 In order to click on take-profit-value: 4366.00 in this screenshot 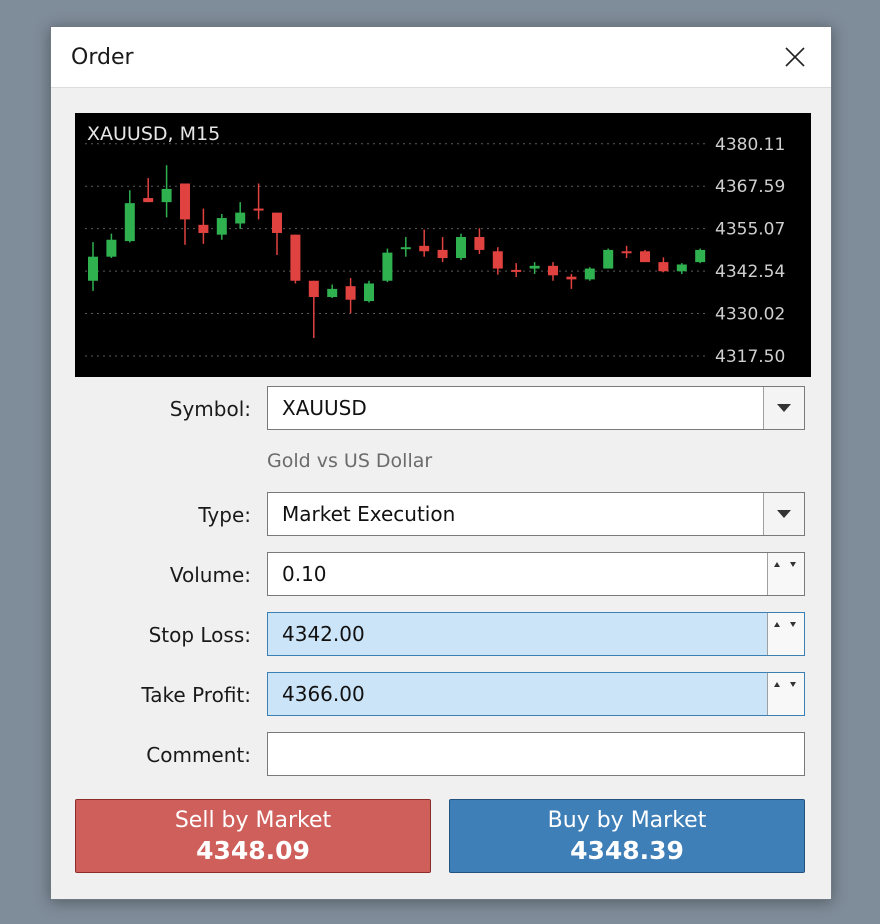, I will do `click(323, 694)`.